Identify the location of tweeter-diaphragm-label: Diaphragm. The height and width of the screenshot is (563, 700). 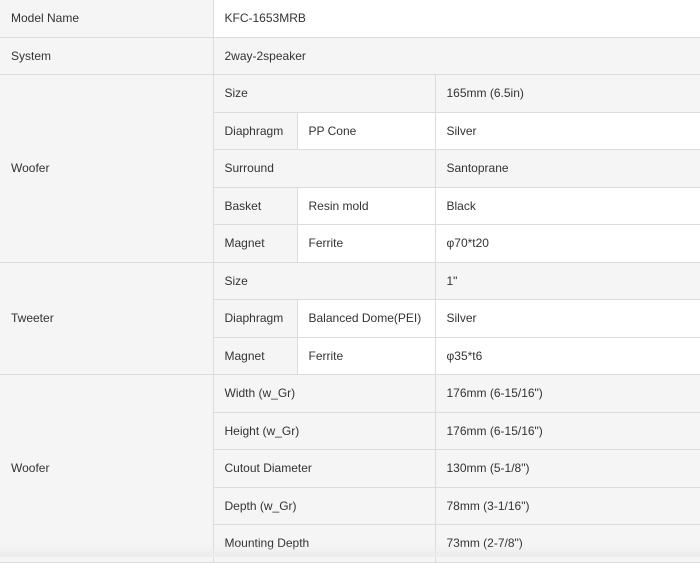
(255, 318).